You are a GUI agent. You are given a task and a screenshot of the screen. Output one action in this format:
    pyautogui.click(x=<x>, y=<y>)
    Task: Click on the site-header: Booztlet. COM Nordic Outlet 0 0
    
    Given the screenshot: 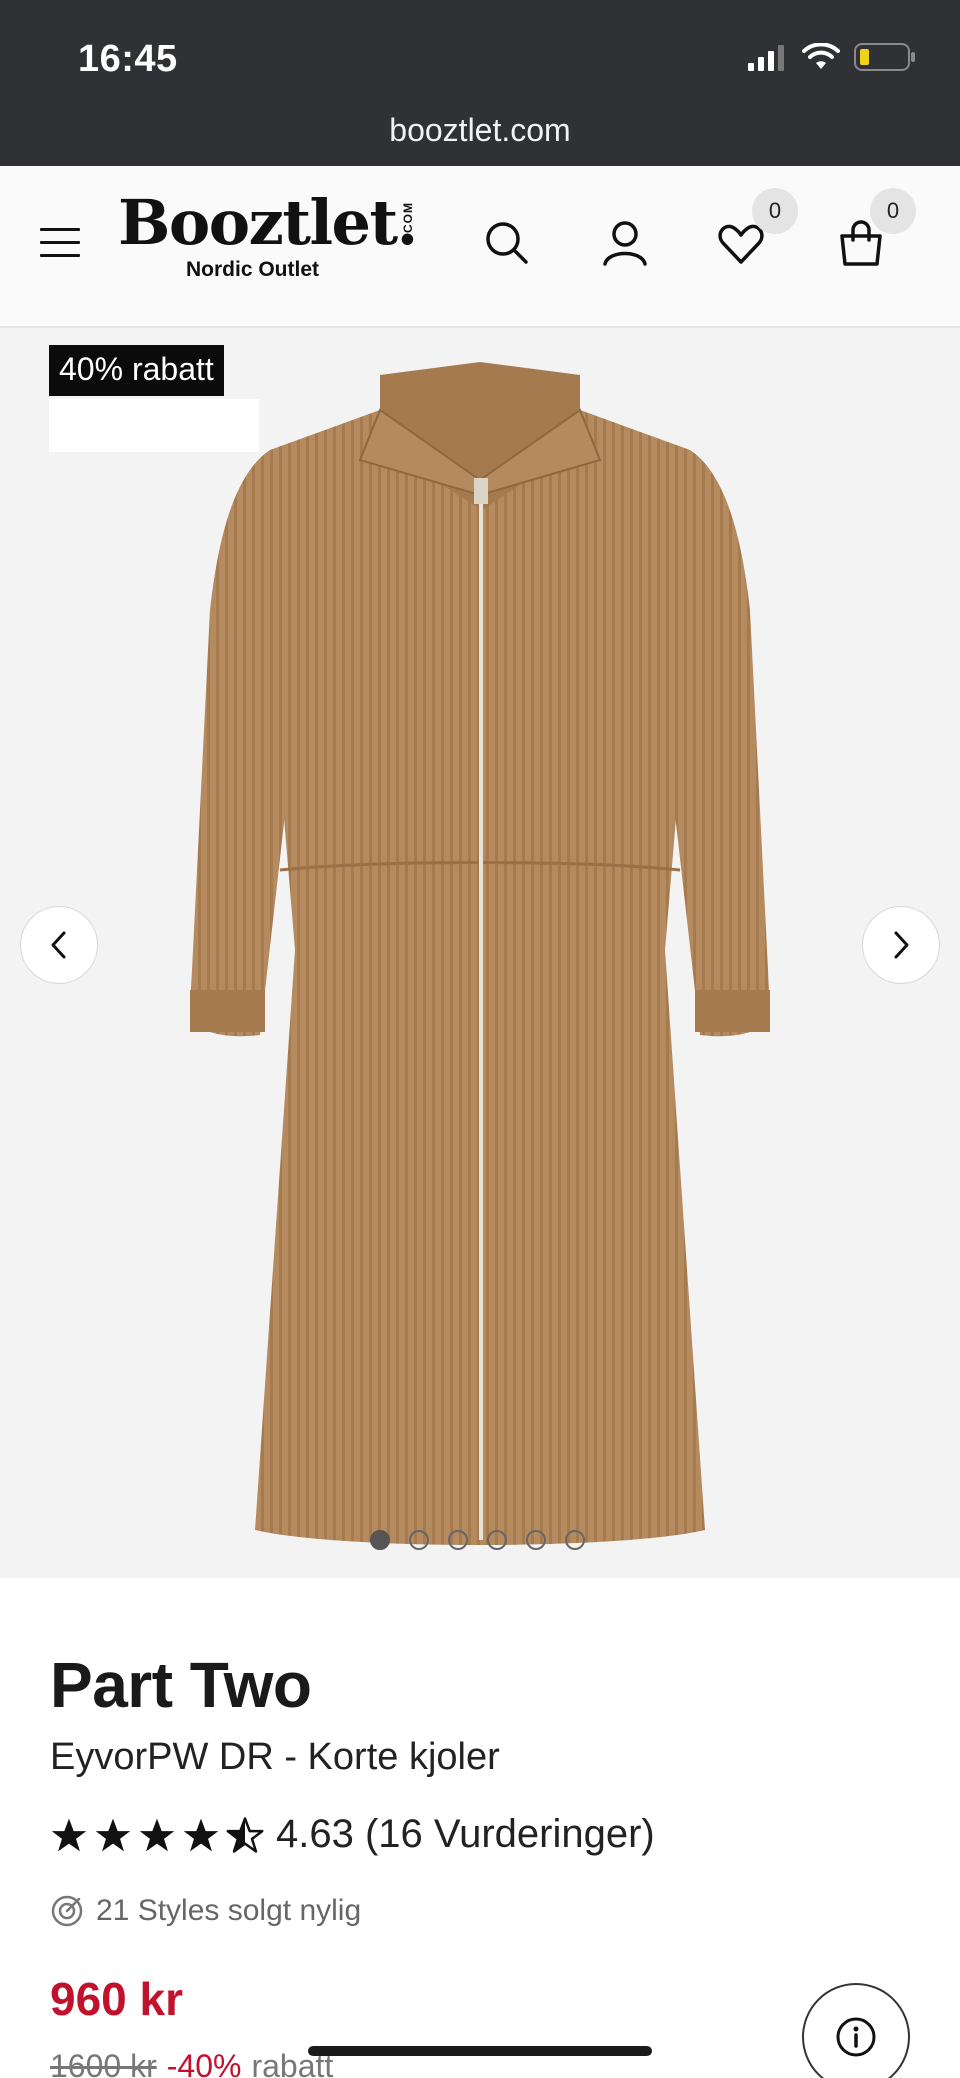 What is the action you would take?
    pyautogui.click(x=480, y=247)
    